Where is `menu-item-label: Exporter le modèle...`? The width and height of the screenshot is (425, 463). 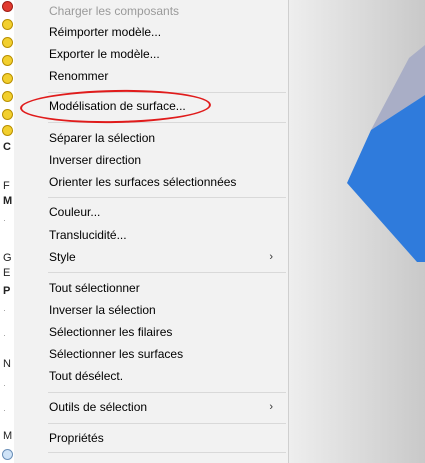
menu-item-label: Exporter le modèle... is located at coordinates (104, 54).